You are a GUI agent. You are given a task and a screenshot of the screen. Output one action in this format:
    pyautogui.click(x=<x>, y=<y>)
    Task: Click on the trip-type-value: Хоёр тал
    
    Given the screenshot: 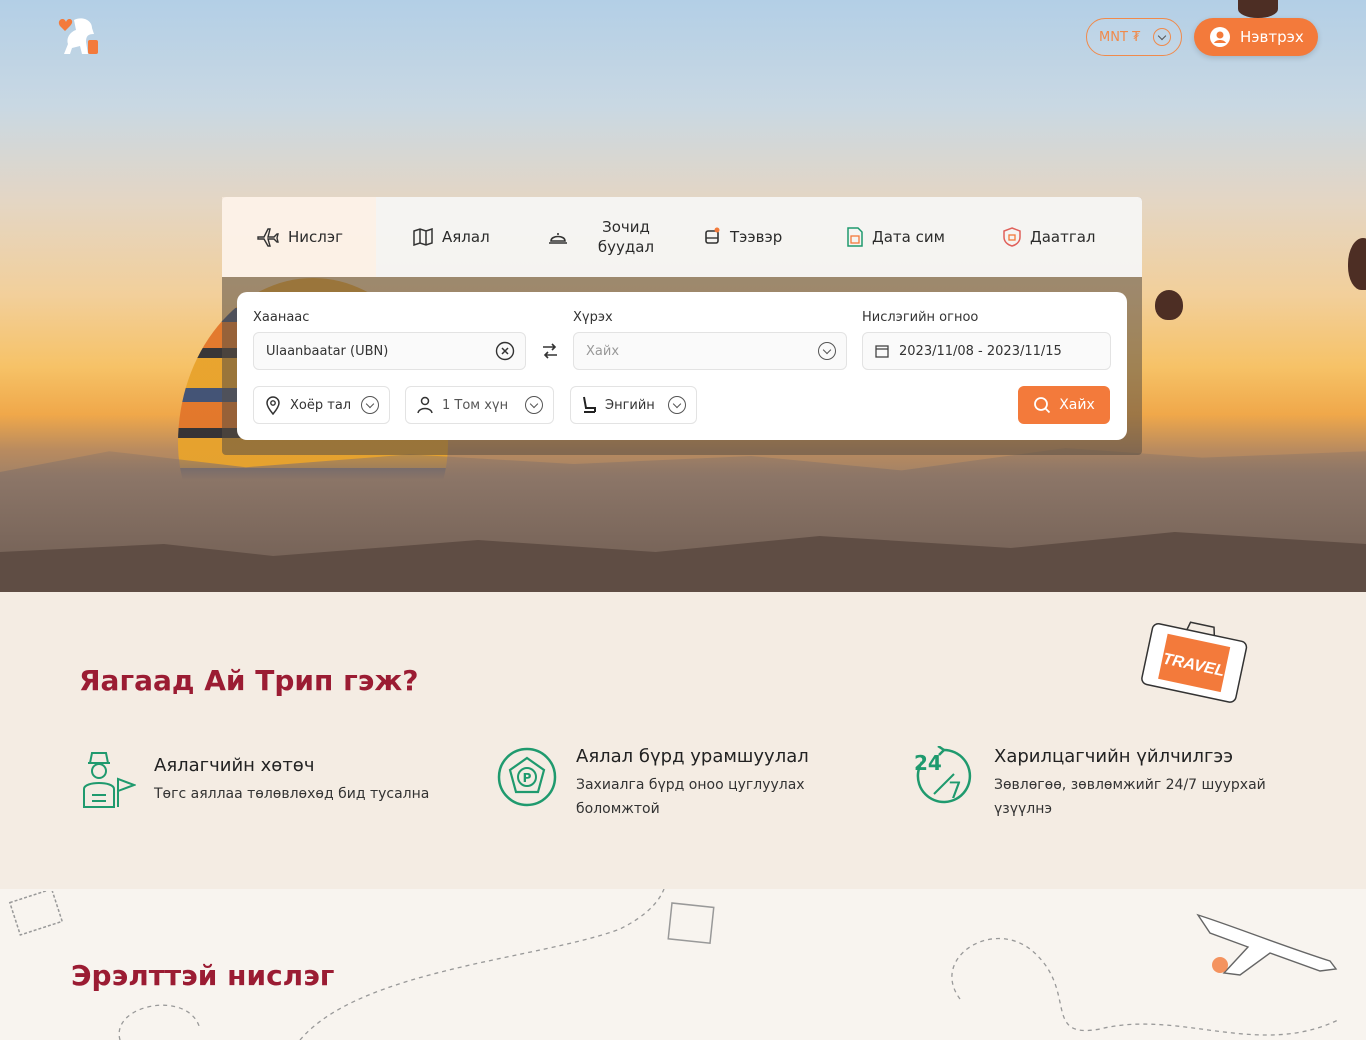 What is the action you would take?
    pyautogui.click(x=321, y=405)
    